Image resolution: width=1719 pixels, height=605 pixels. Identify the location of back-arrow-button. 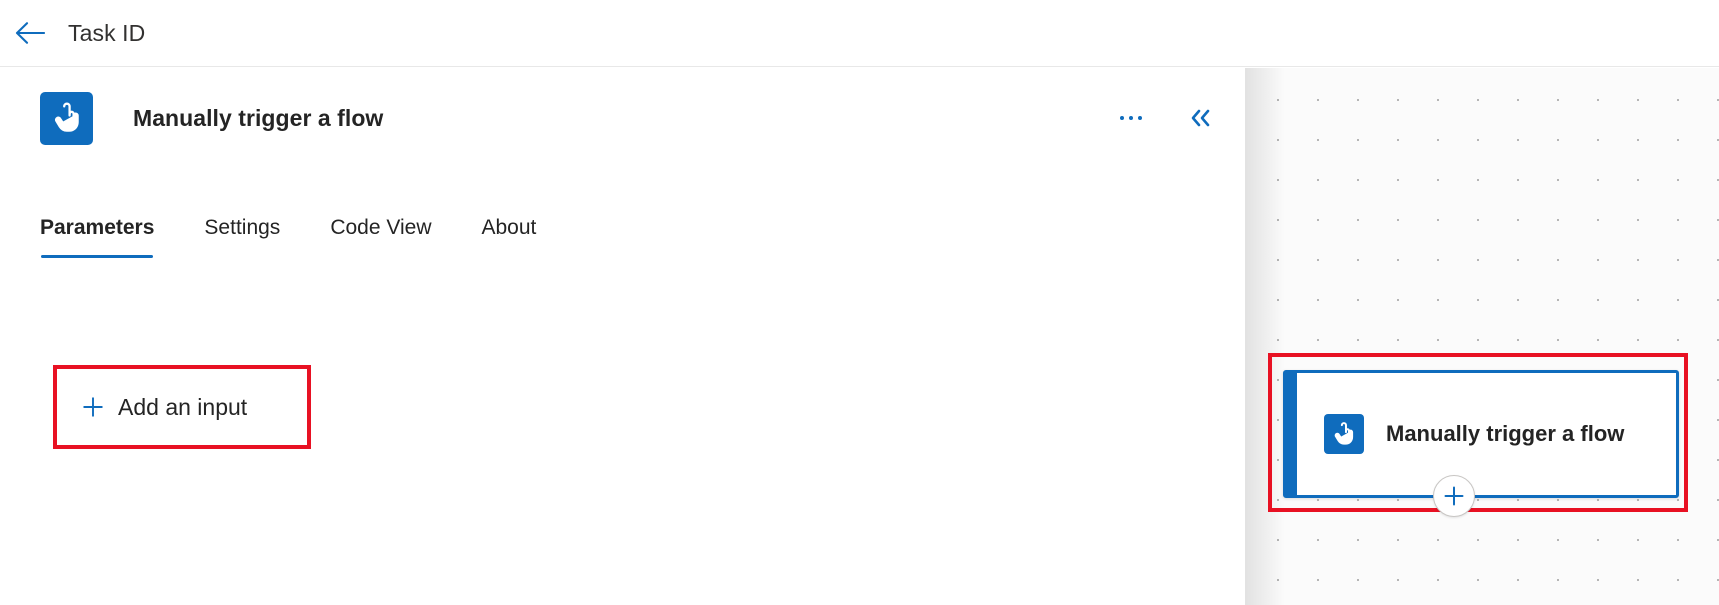
(30, 33).